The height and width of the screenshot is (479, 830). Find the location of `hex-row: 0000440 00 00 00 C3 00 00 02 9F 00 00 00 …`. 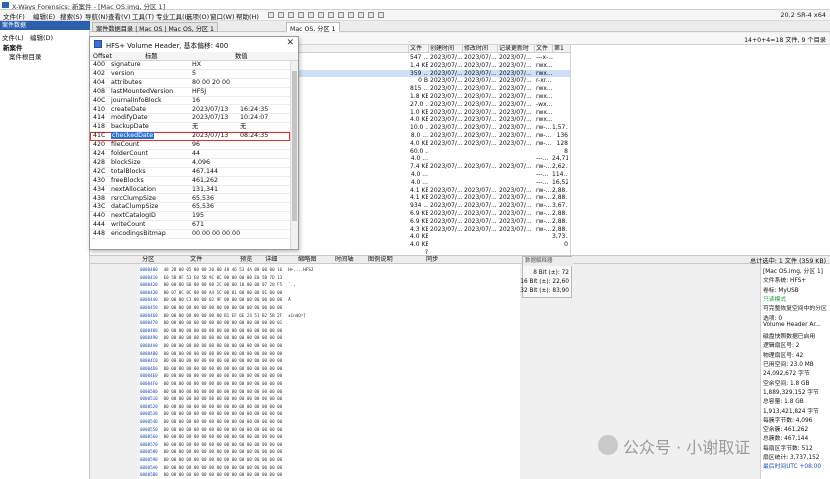

hex-row: 0000440 00 00 00 C3 00 00 02 9F 00 00 00 … is located at coordinates (215, 300).